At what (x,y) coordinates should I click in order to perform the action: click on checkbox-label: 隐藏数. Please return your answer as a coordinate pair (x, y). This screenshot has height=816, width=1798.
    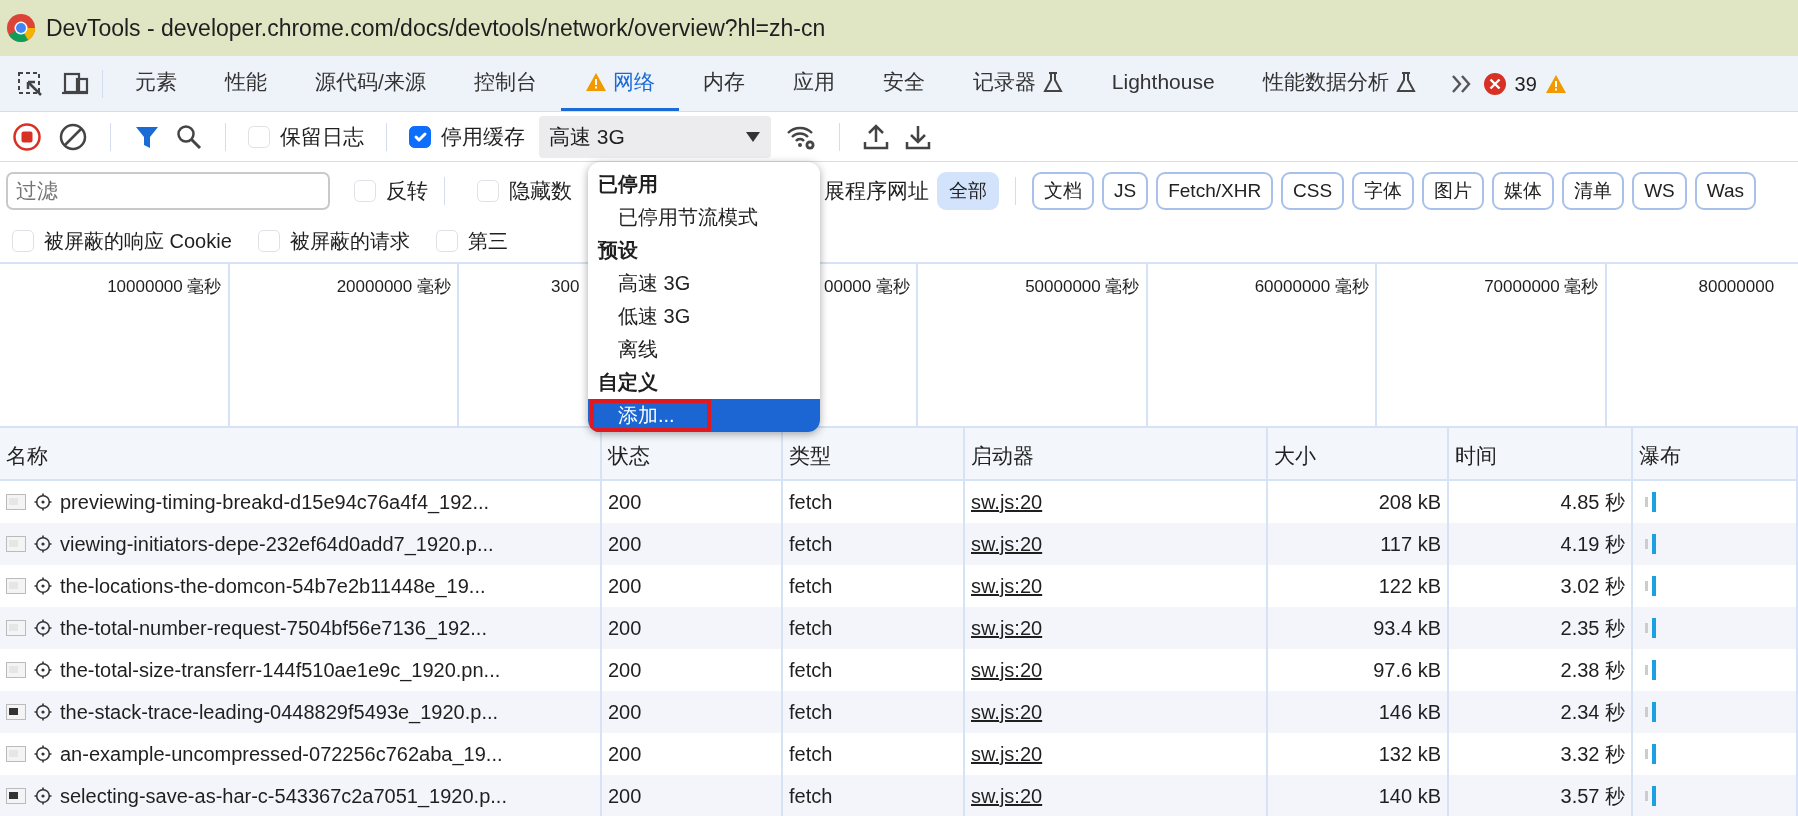
    Looking at the image, I should click on (540, 191).